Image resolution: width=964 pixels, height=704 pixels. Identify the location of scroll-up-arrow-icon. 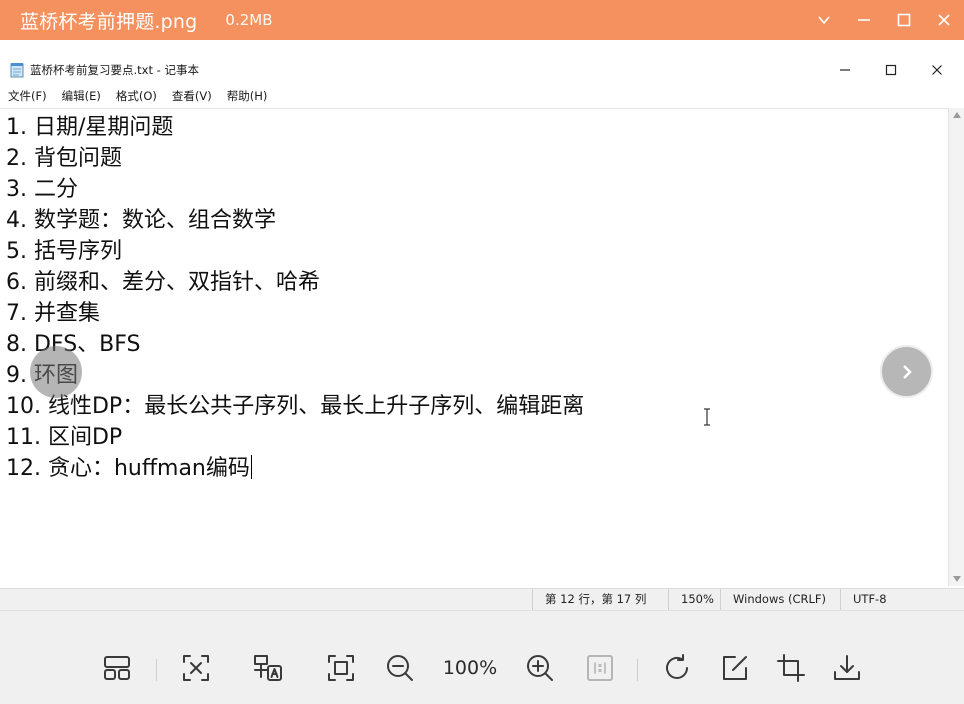
(957, 115).